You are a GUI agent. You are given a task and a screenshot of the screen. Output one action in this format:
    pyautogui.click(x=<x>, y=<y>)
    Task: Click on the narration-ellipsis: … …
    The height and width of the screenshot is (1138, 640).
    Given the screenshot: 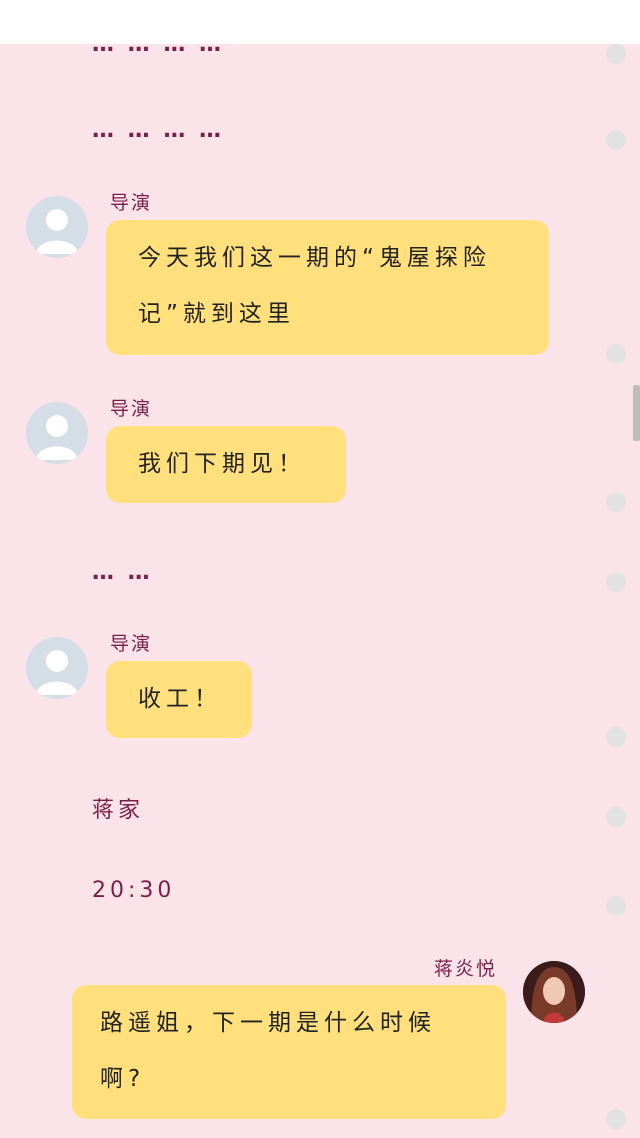 What is the action you would take?
    pyautogui.click(x=122, y=572)
    